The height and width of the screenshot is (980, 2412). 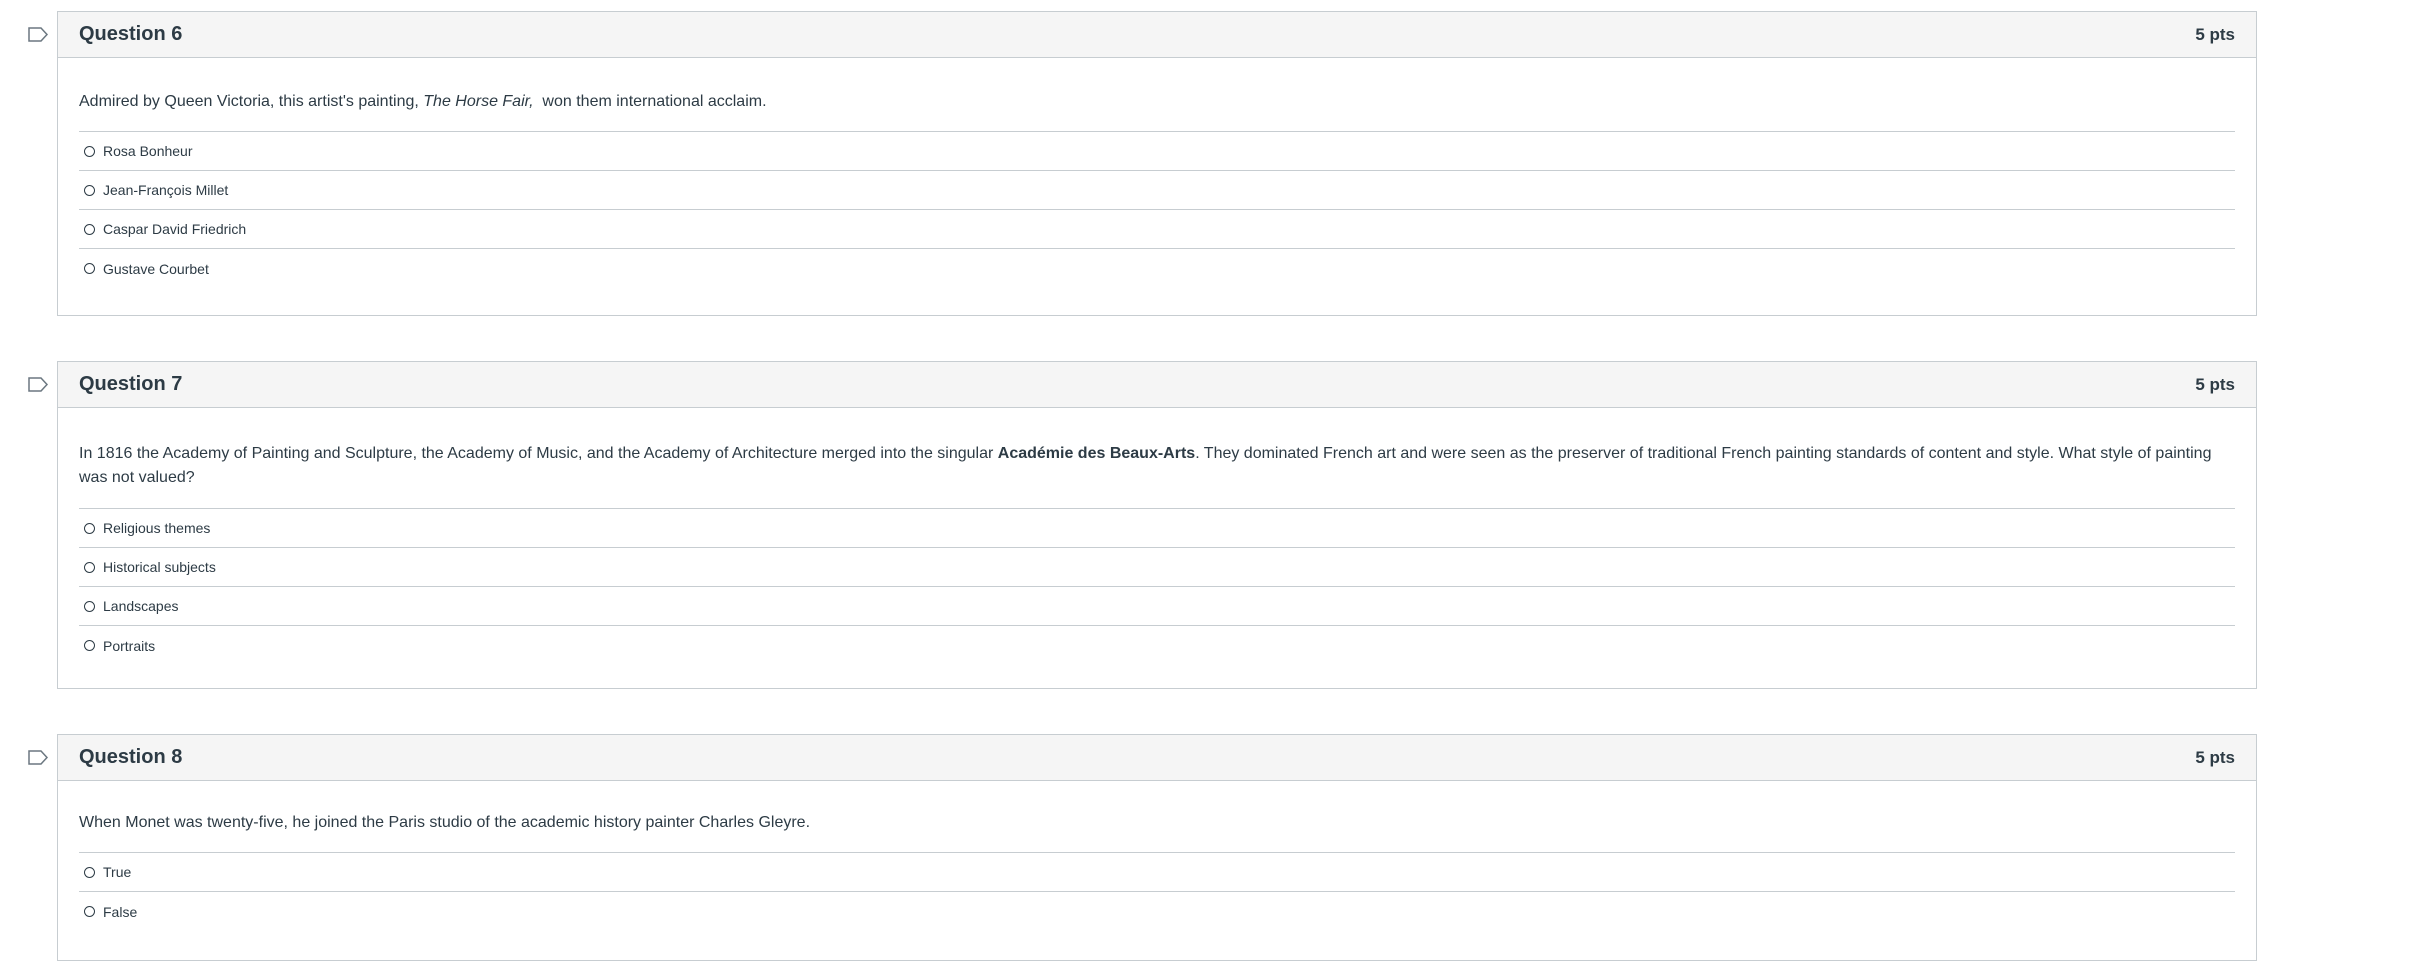 I want to click on question-title: Question 6, so click(x=131, y=34).